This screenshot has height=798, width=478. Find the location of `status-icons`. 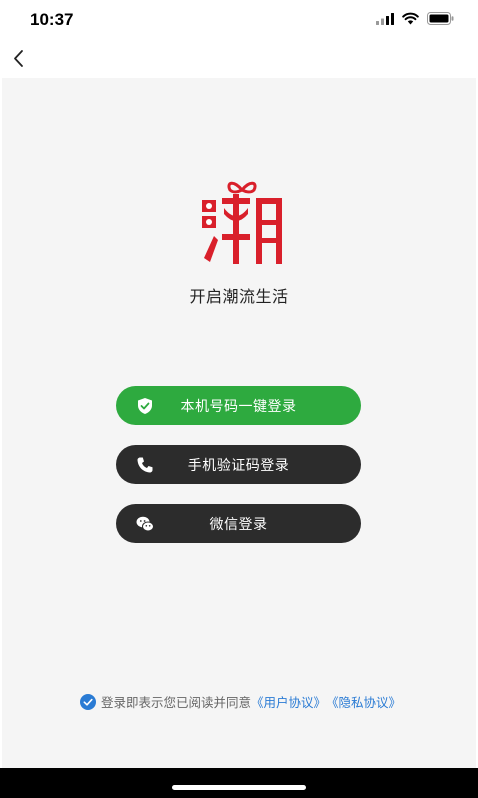

status-icons is located at coordinates (415, 18).